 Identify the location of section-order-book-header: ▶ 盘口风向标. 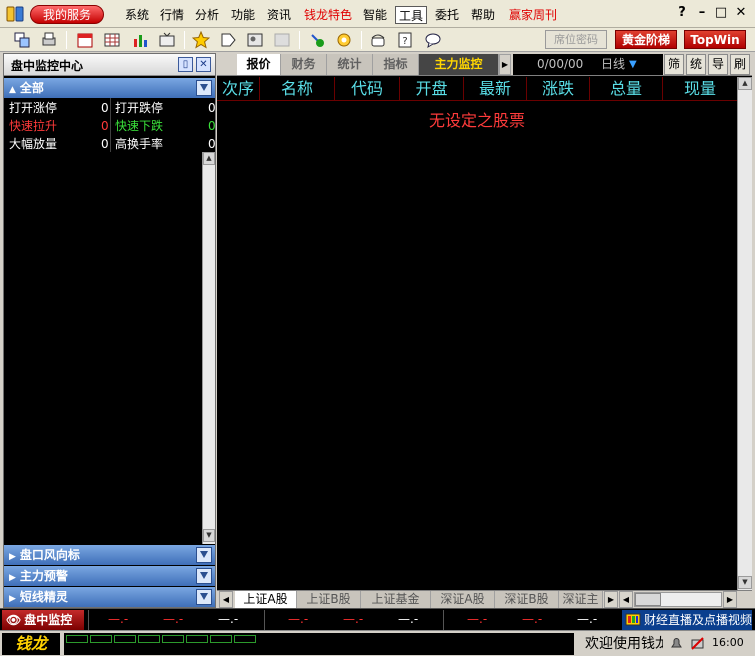
(109, 555).